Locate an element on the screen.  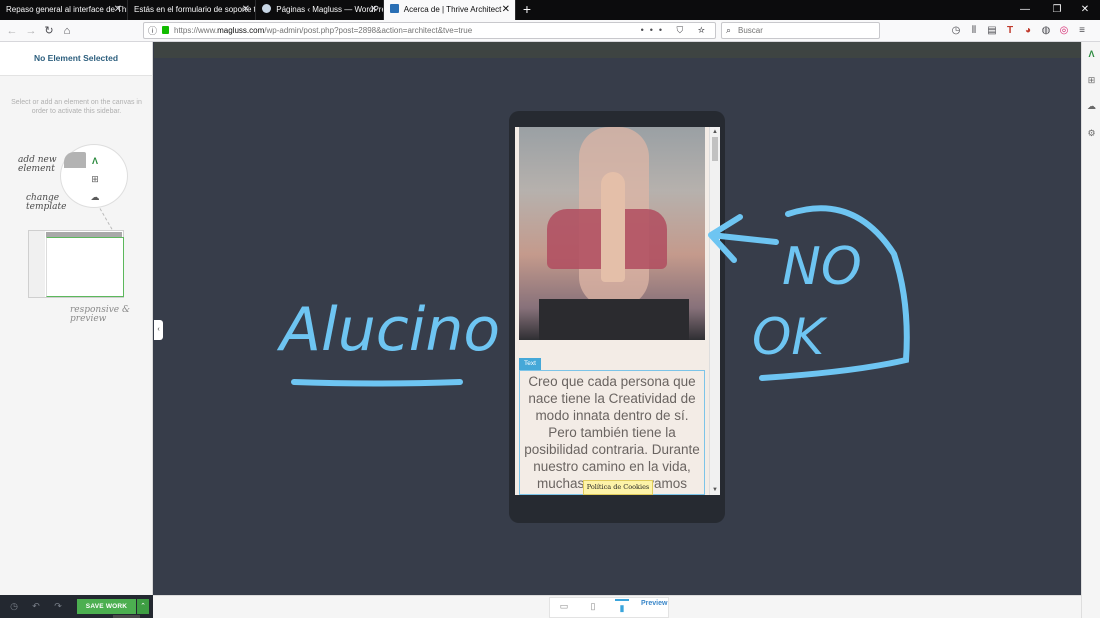
extension-icon: ◕ is located at coordinates (1028, 31).